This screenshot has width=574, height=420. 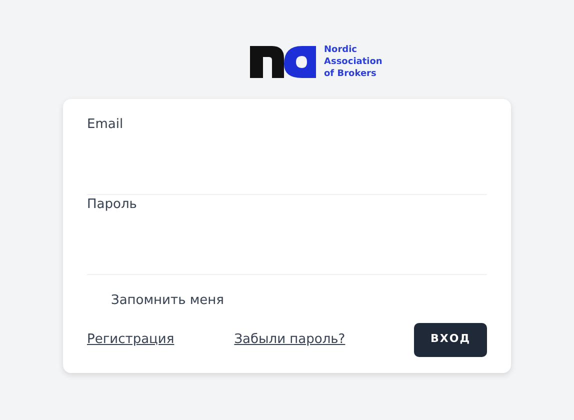 I want to click on field-label: Email, so click(x=105, y=125).